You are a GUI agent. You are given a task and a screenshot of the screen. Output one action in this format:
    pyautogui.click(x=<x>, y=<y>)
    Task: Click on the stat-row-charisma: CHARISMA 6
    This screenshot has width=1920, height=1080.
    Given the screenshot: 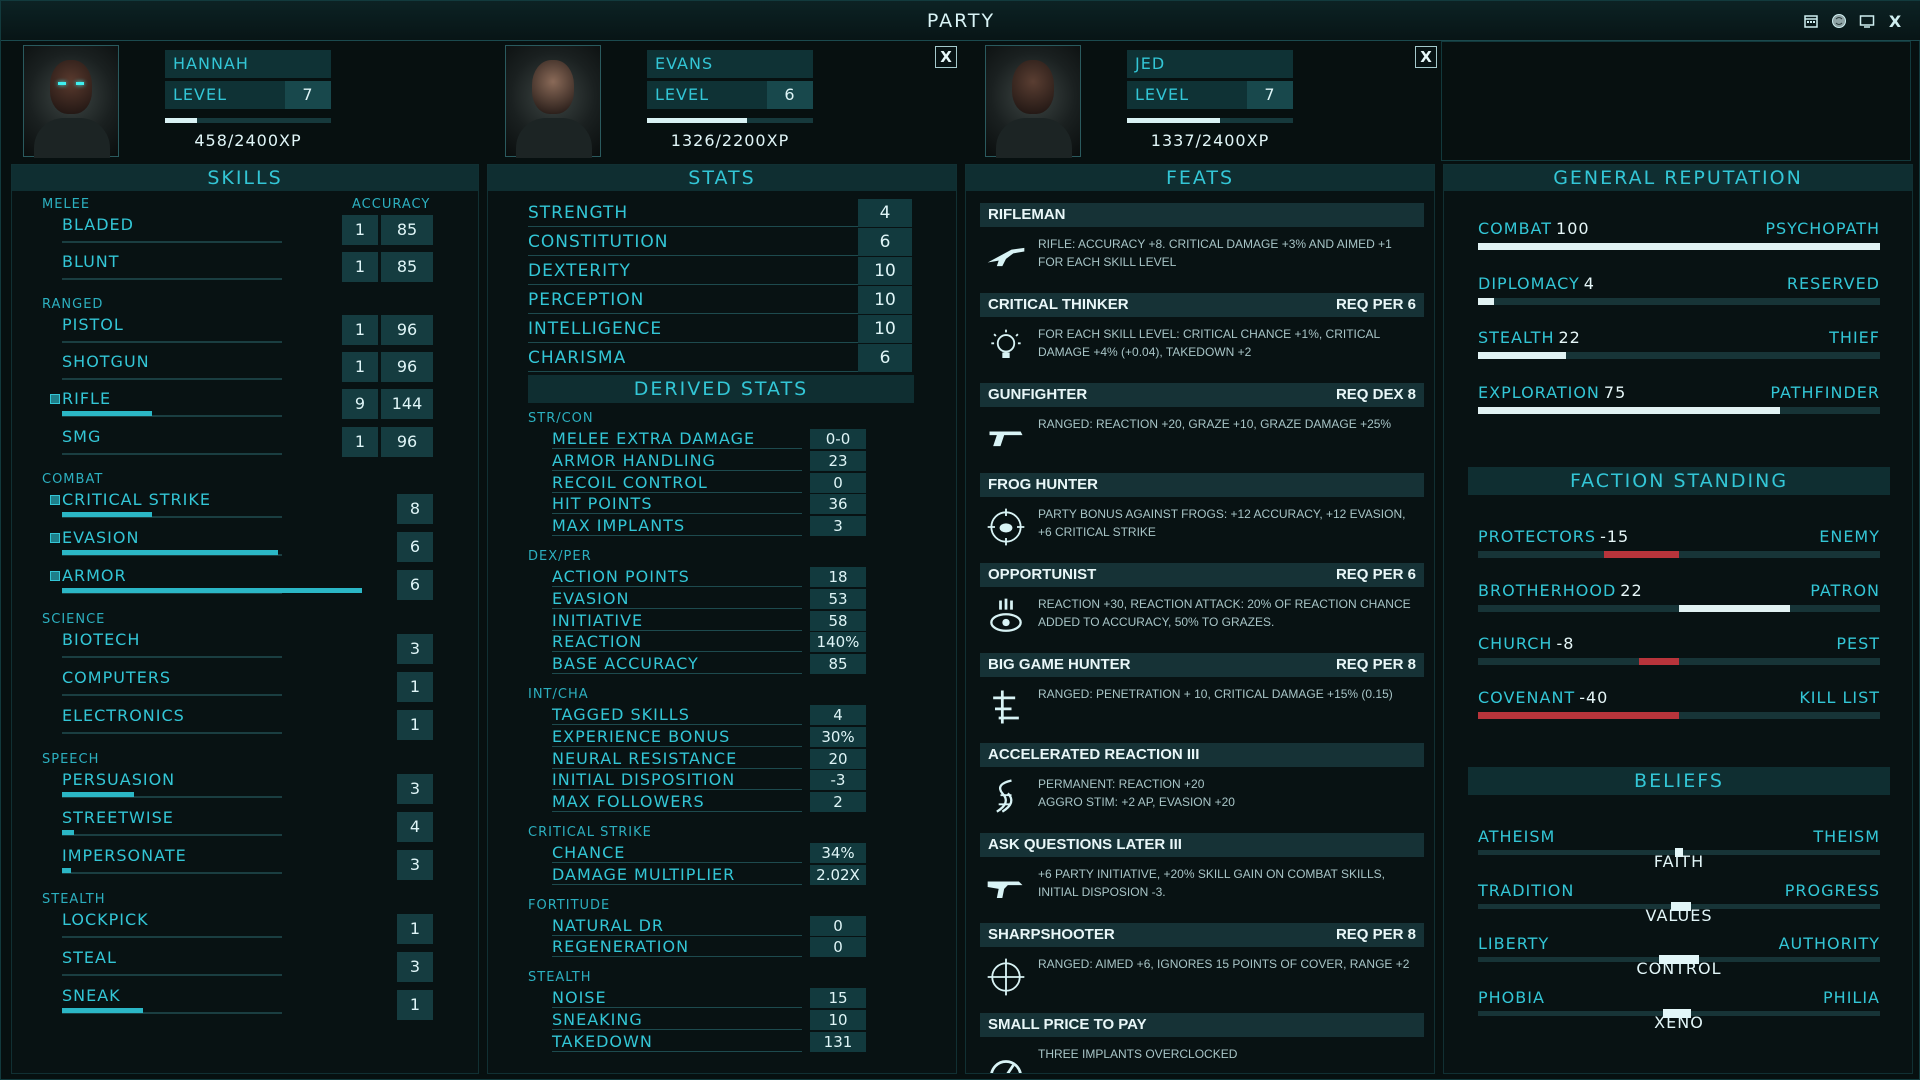 What is the action you would take?
    pyautogui.click(x=723, y=358)
    